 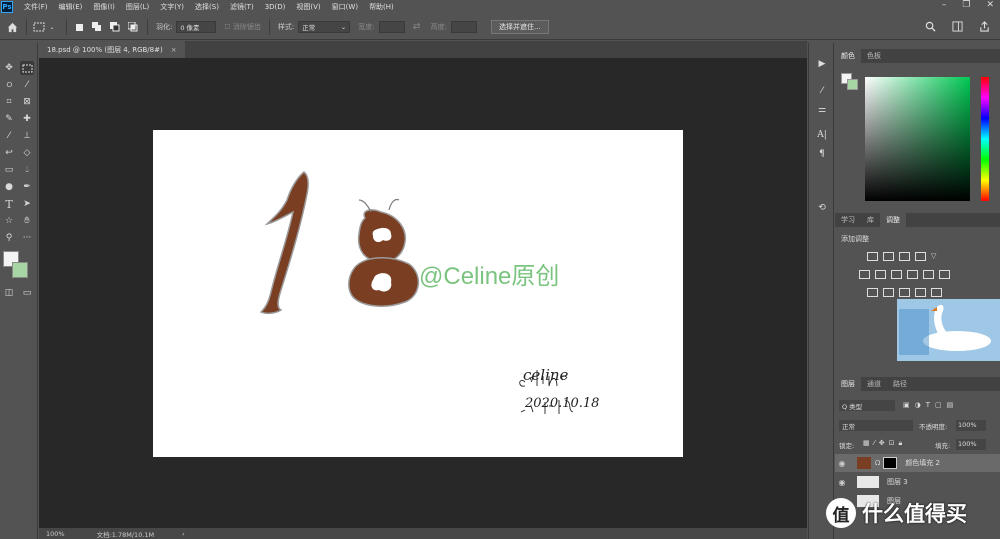 What do you see at coordinates (27, 293) in the screenshot?
I see `screen-mode-icon: ▭` at bounding box center [27, 293].